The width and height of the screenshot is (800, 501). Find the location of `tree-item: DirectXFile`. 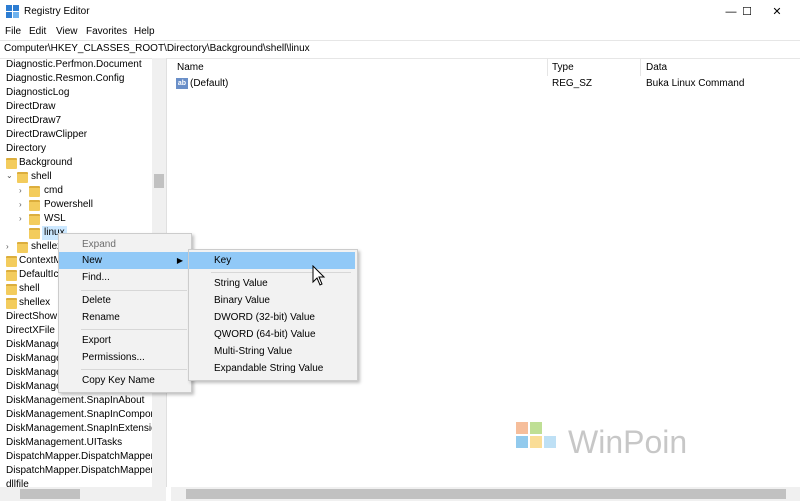

tree-item: DirectXFile is located at coordinates (30, 331).